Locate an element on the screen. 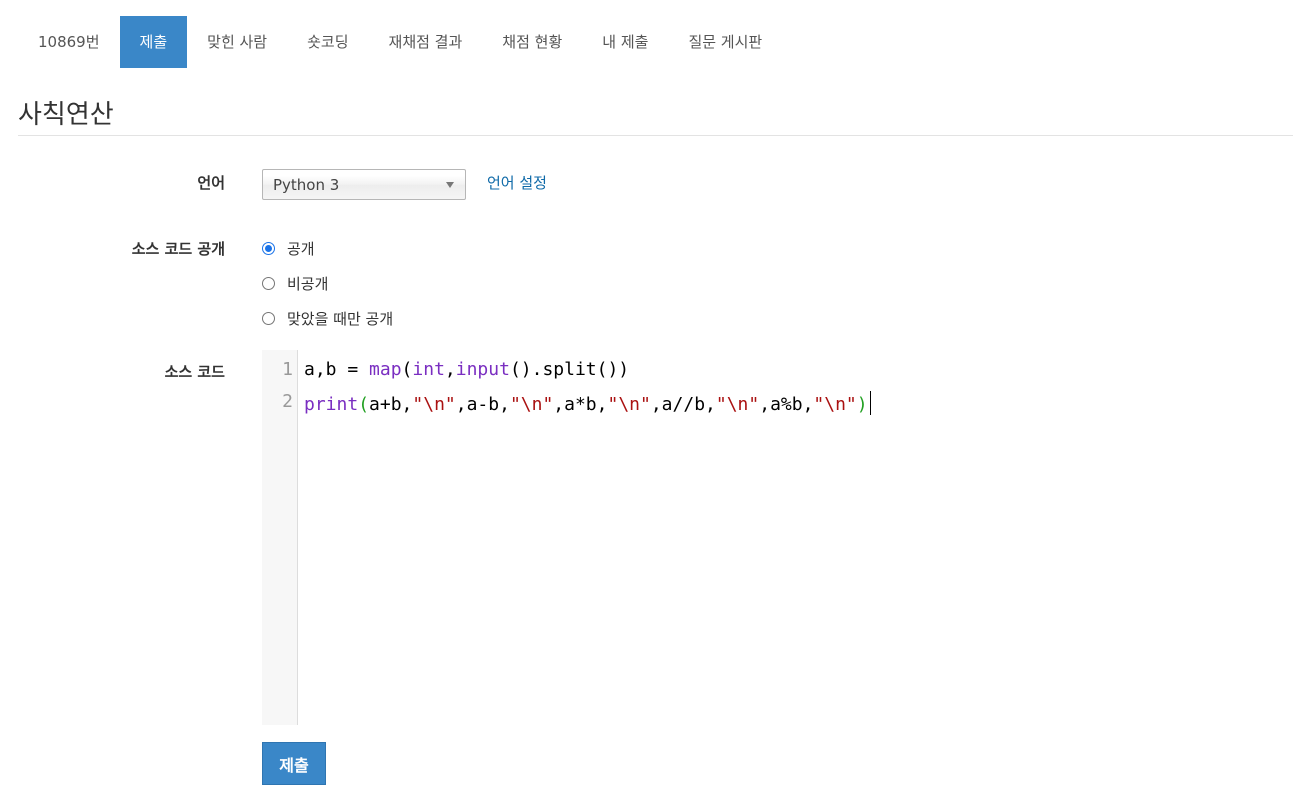  tab-rejudge-results: 재채점 결과 is located at coordinates (426, 42).